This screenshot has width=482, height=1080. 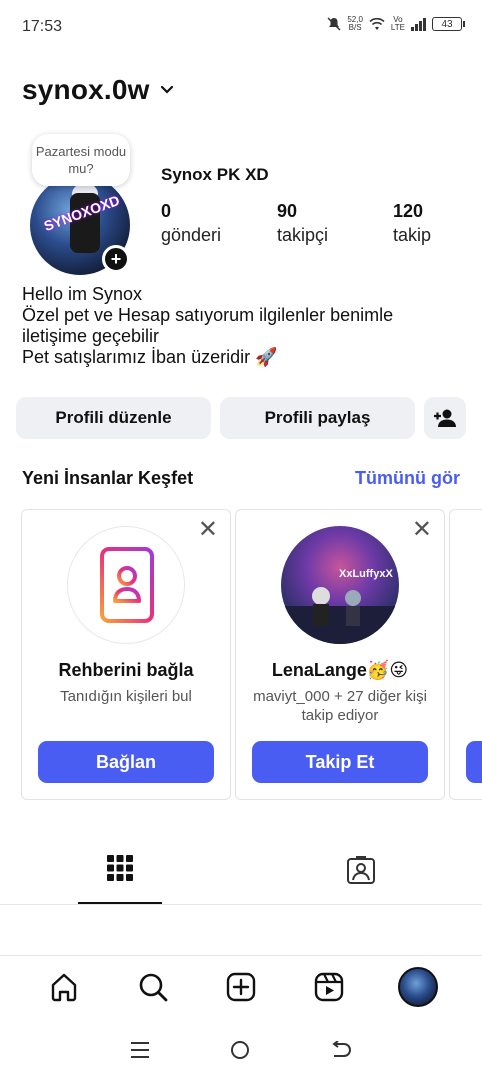 What do you see at coordinates (355, 23) in the screenshot?
I see `net-speed: 52,0 B/S` at bounding box center [355, 23].